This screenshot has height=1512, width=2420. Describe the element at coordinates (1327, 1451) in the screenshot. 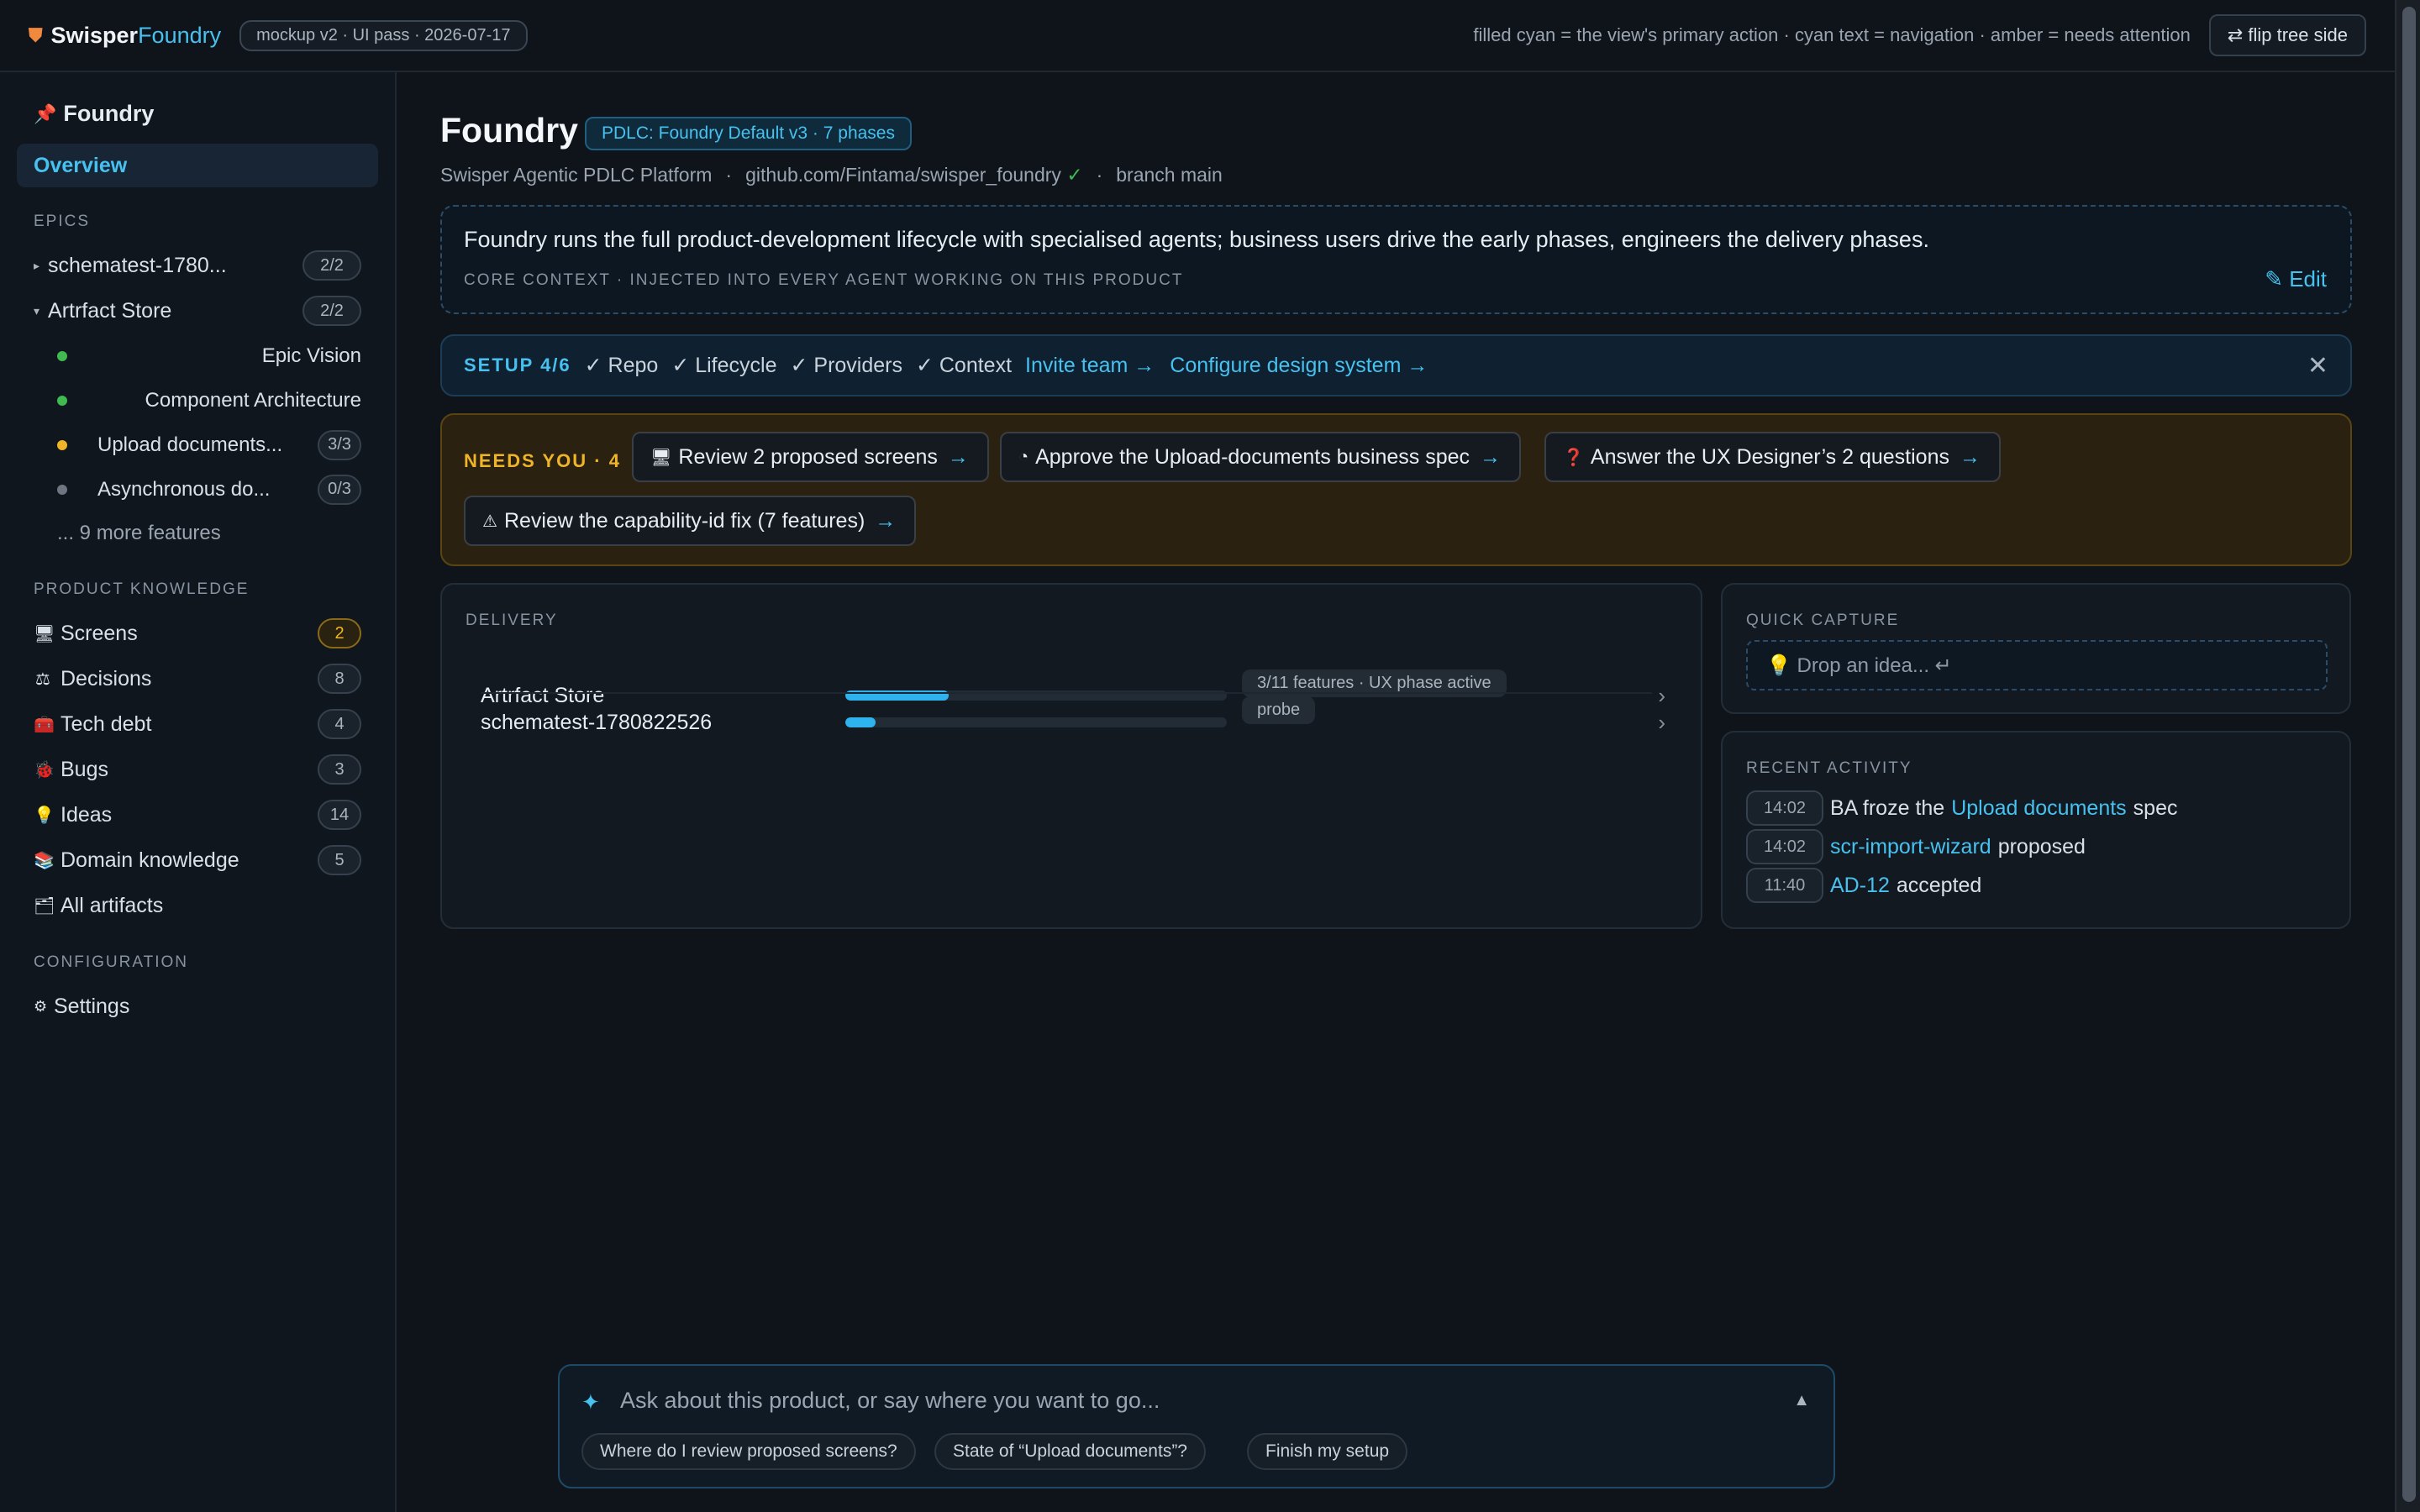

I see `suggestion-chip: Finish my setup` at that location.